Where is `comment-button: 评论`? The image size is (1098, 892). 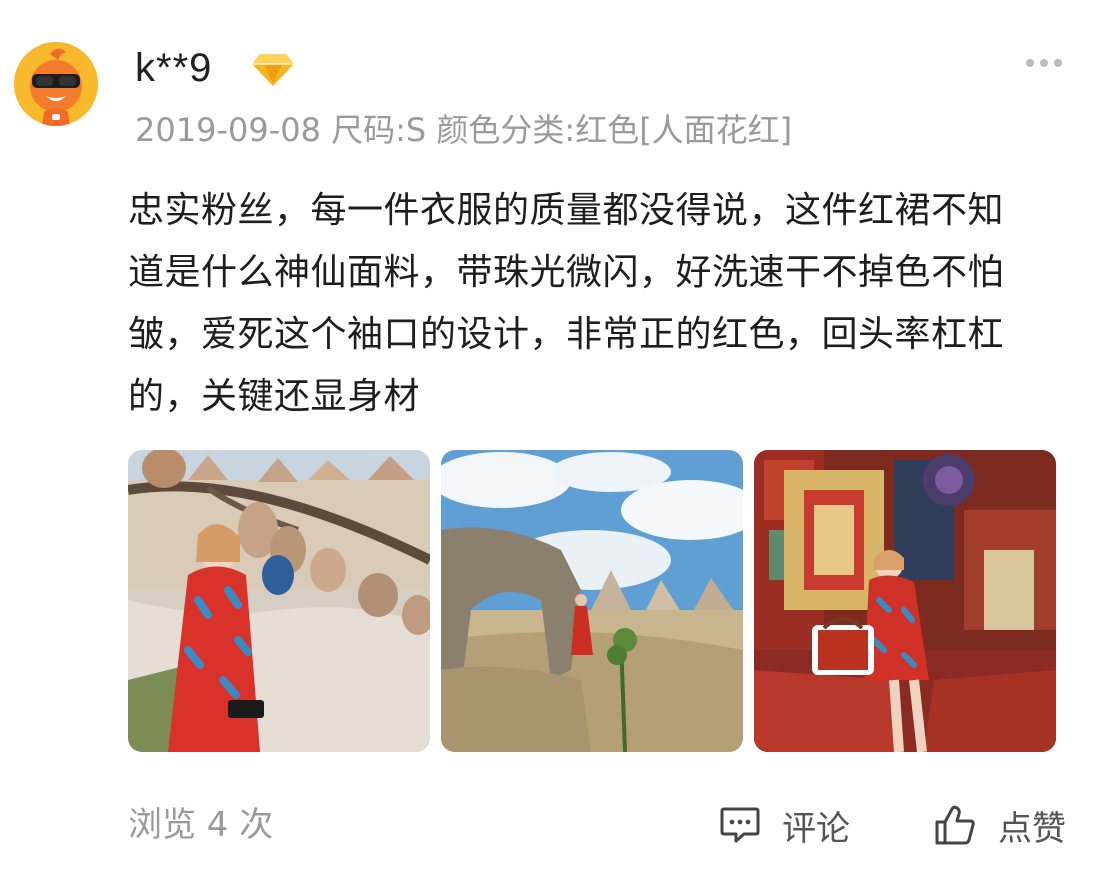 comment-button: 评论 is located at coordinates (785, 825).